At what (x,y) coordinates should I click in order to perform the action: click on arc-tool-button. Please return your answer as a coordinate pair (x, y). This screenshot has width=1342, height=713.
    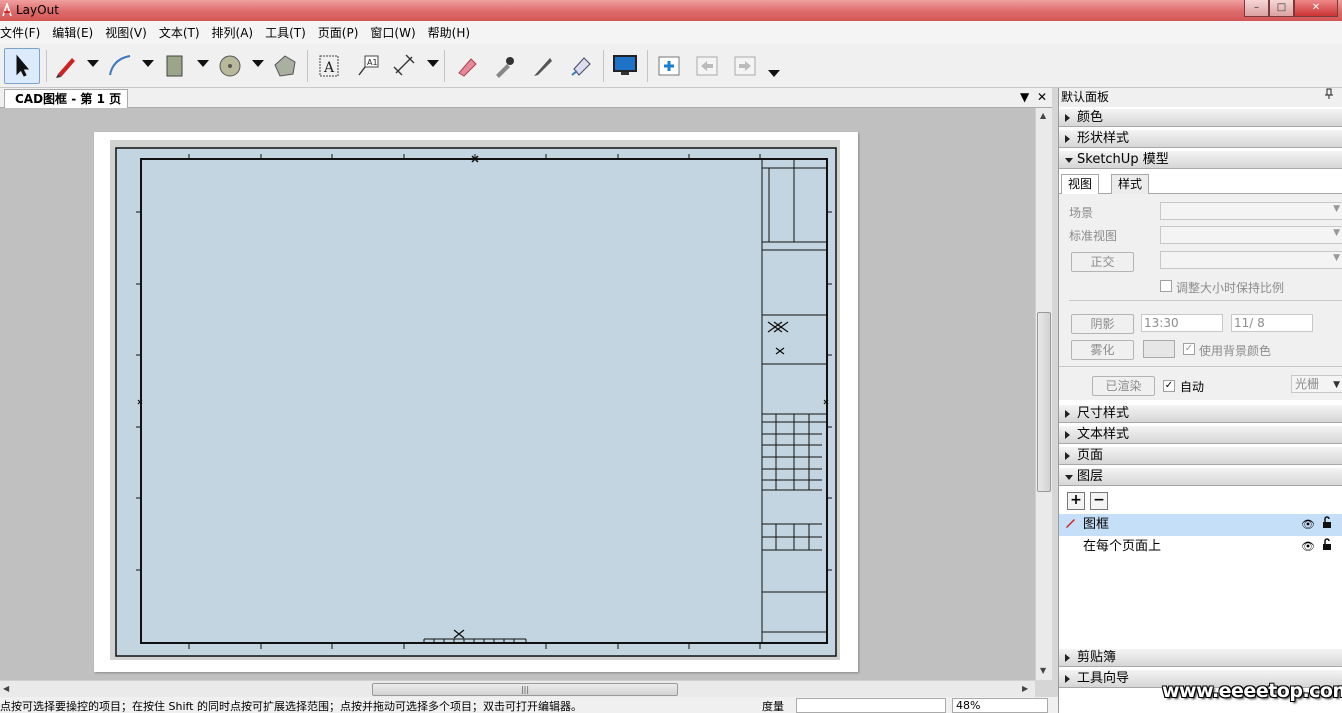
    Looking at the image, I should click on (120, 66).